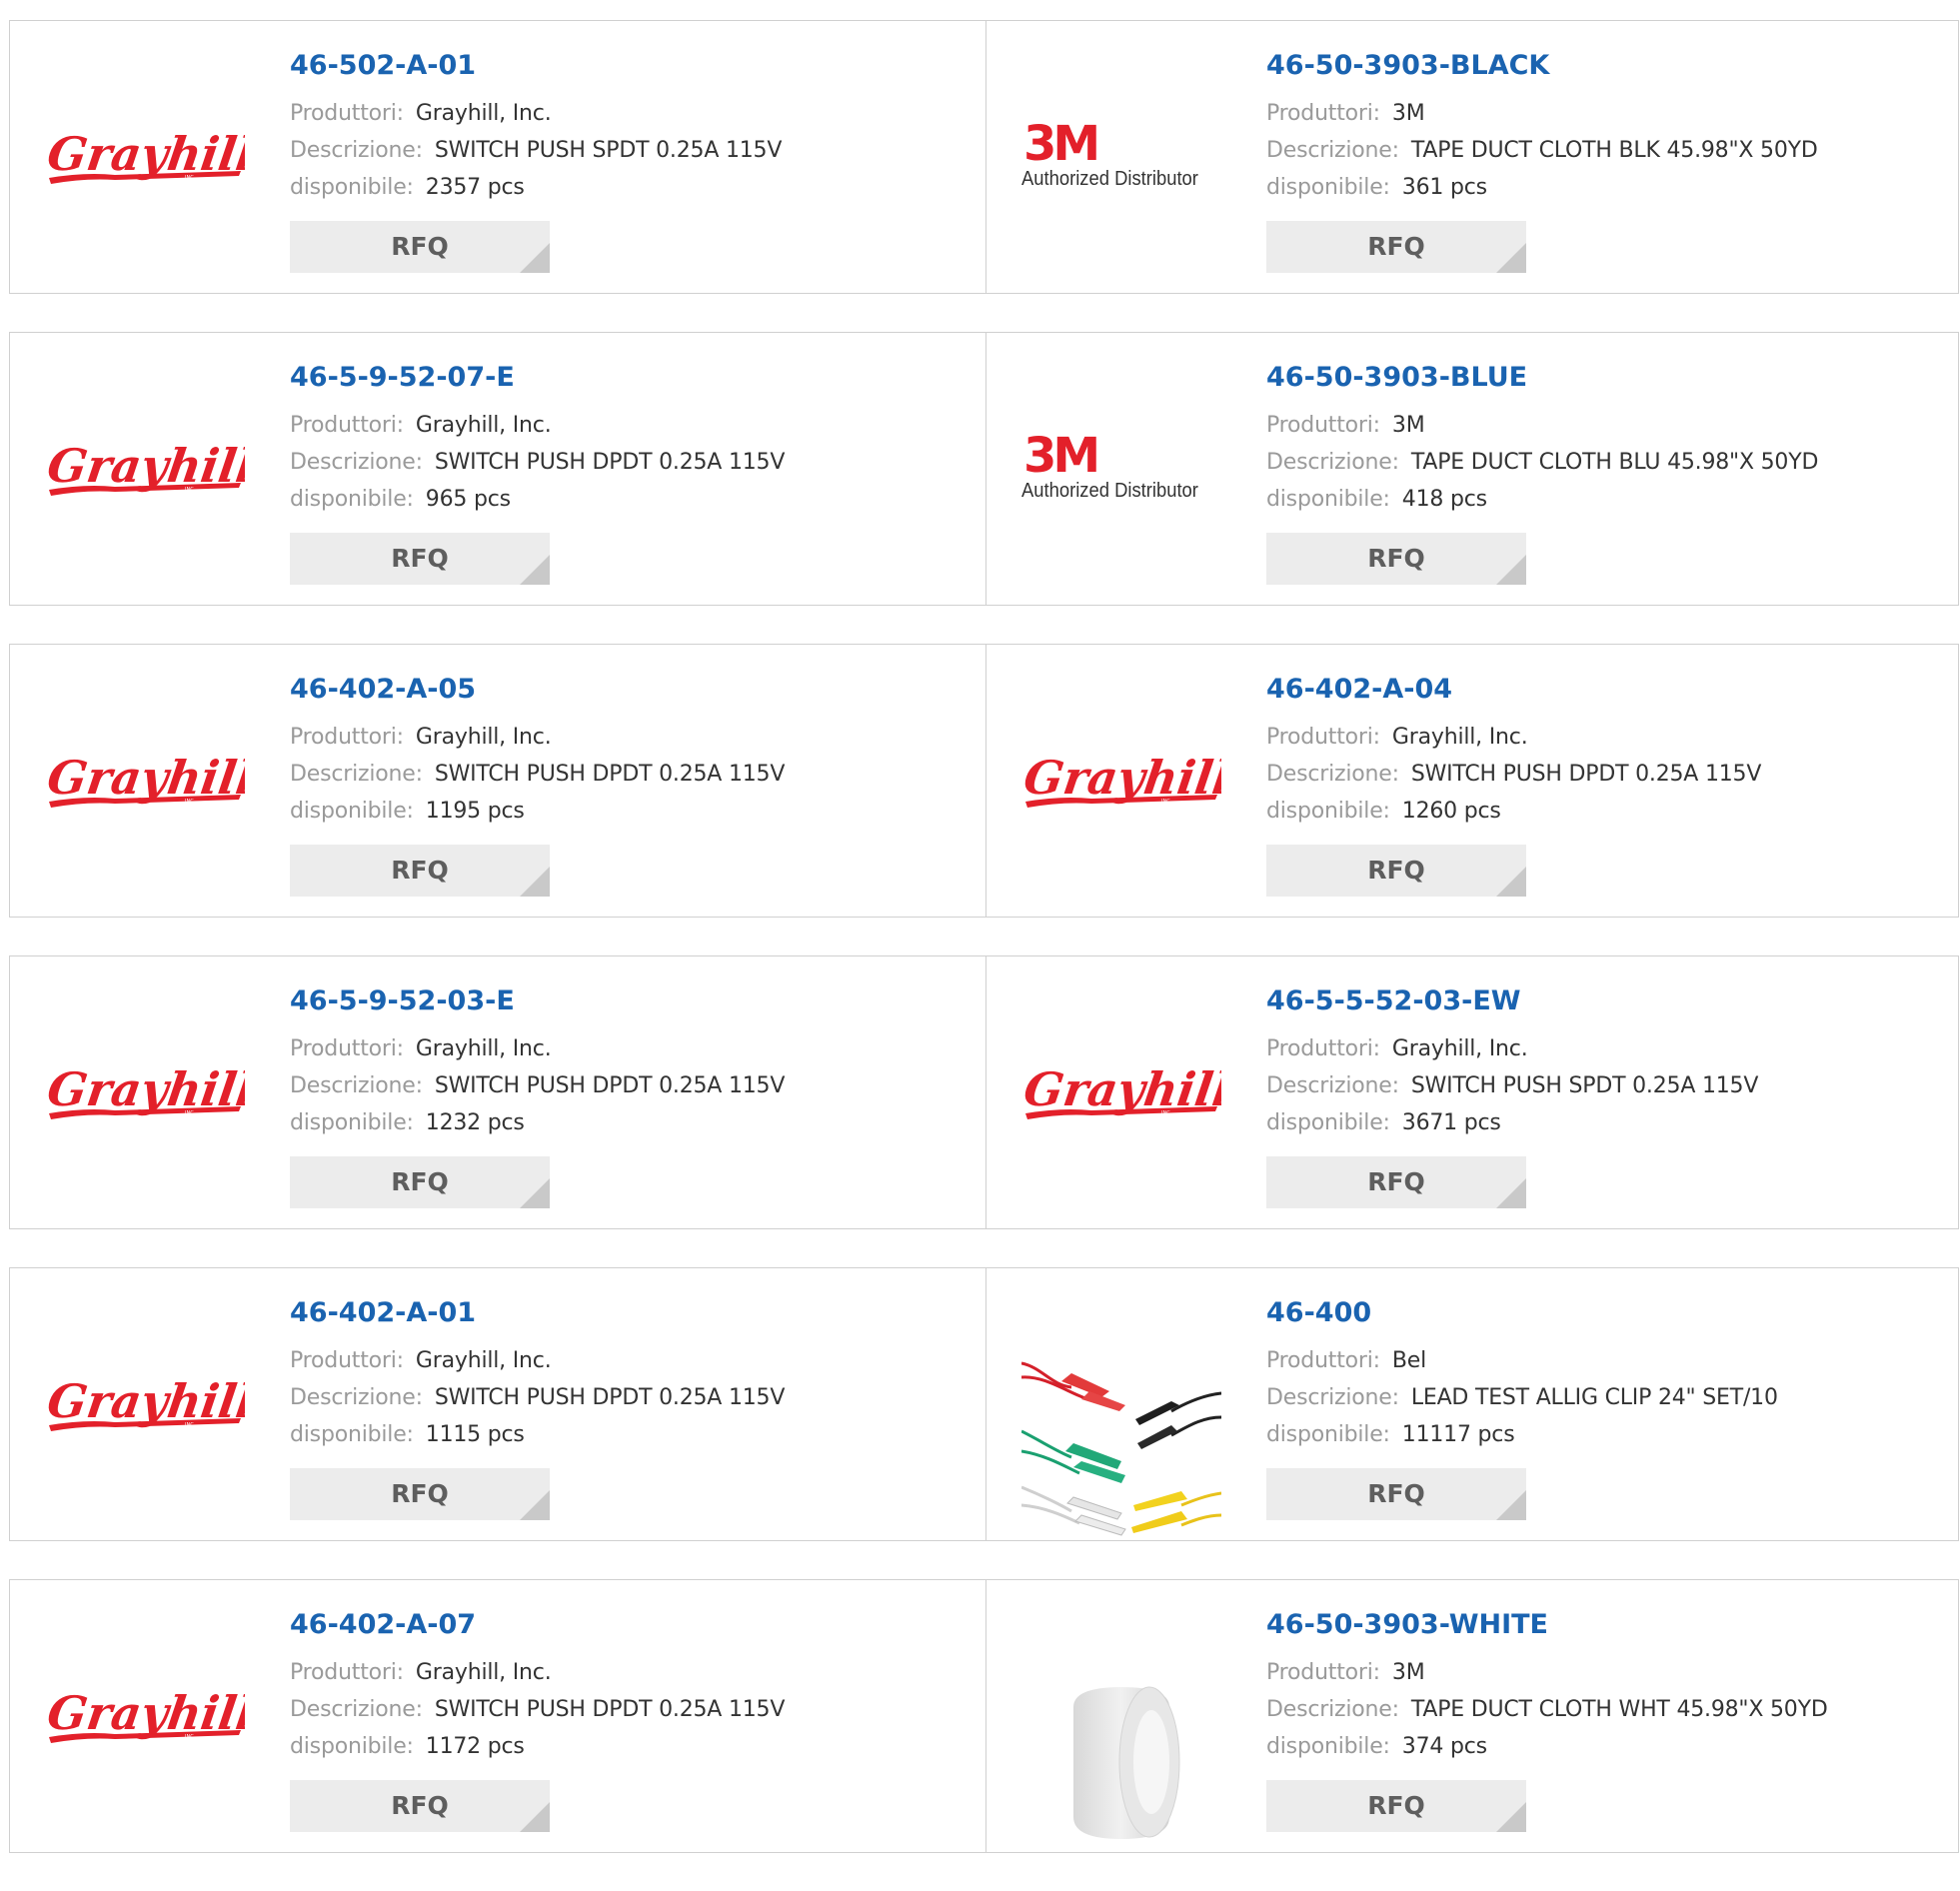  Describe the element at coordinates (1596, 1313) in the screenshot. I see `part-number-link: 46-400` at that location.